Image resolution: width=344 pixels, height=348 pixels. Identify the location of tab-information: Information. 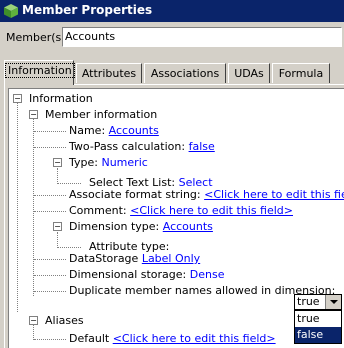
(39, 72).